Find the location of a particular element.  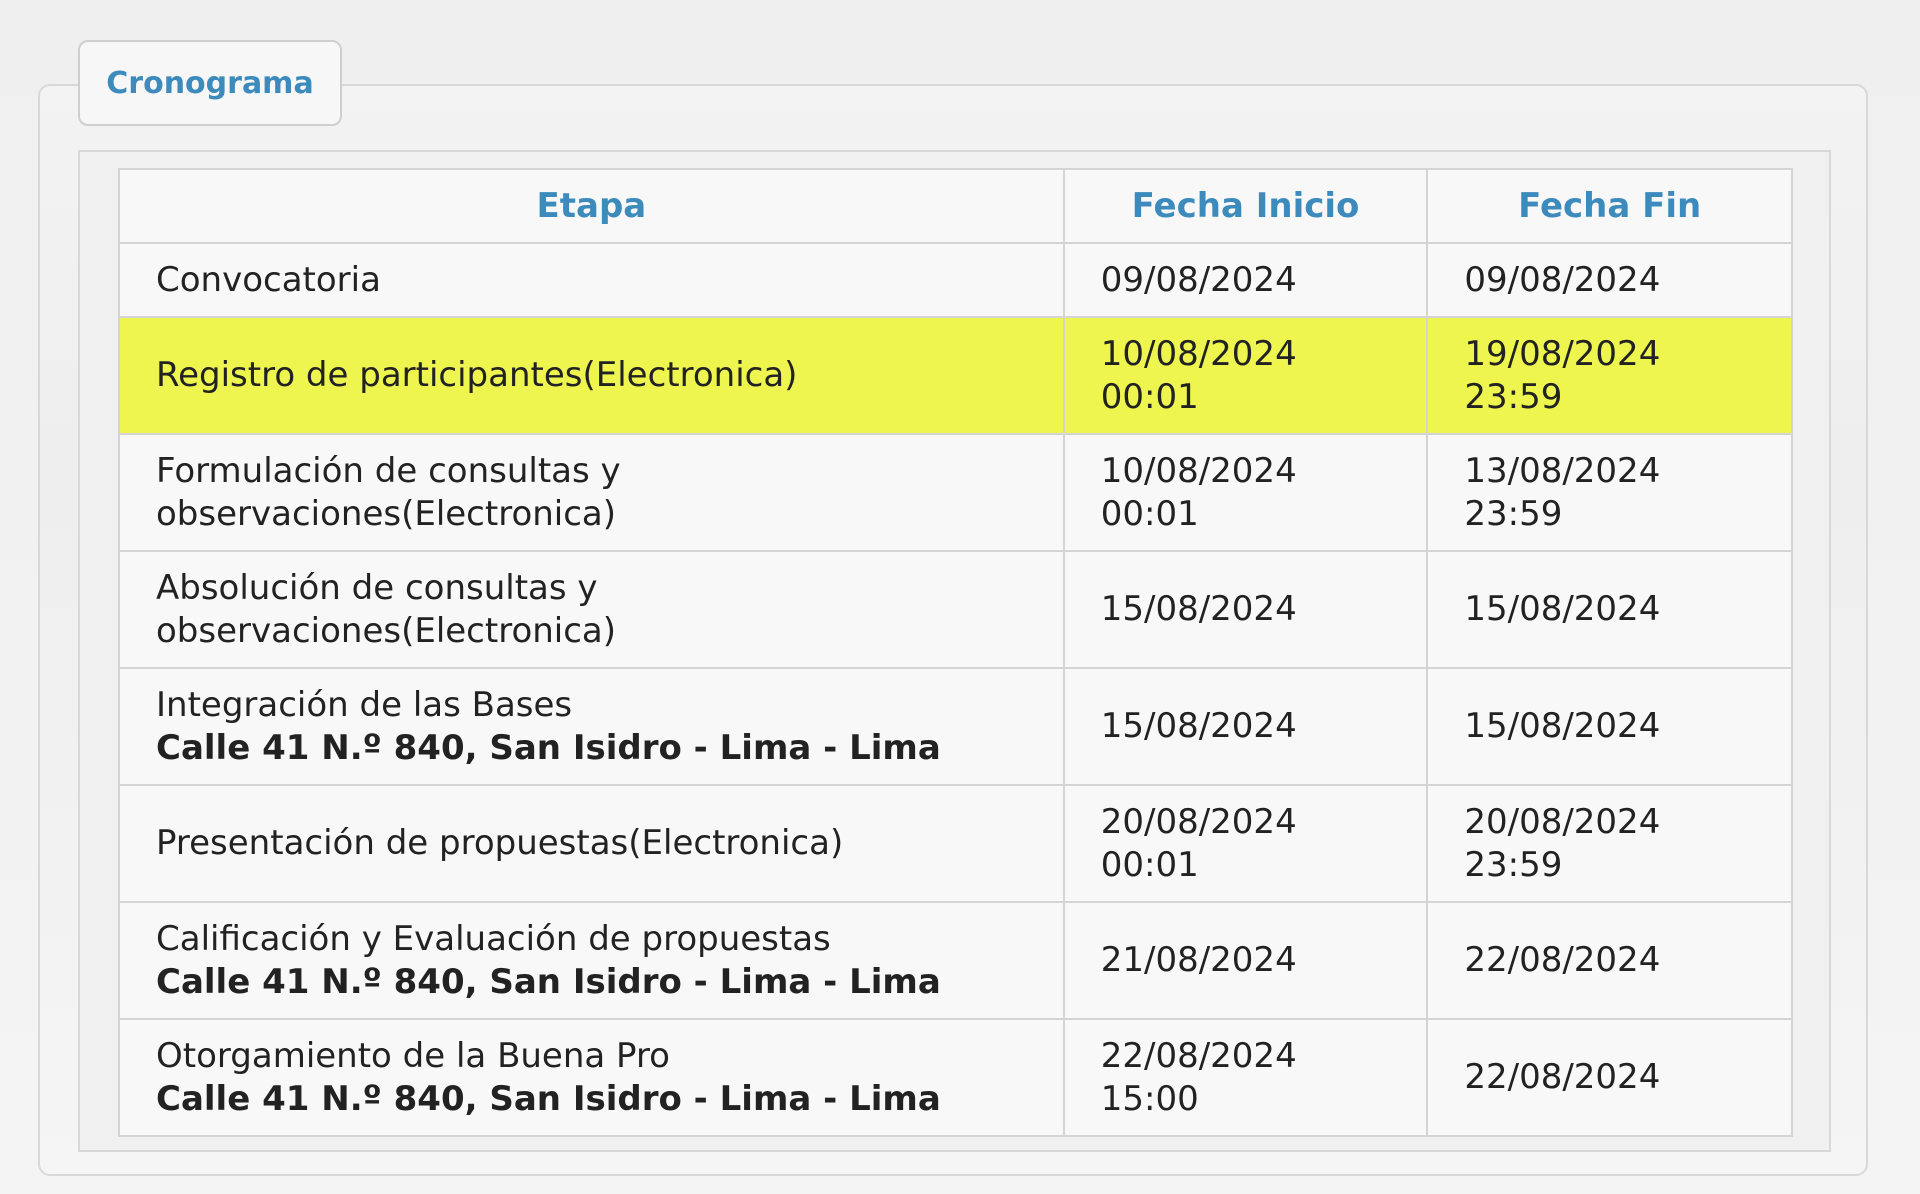

inicio-date: 09/08/2024 is located at coordinates (1198, 279).